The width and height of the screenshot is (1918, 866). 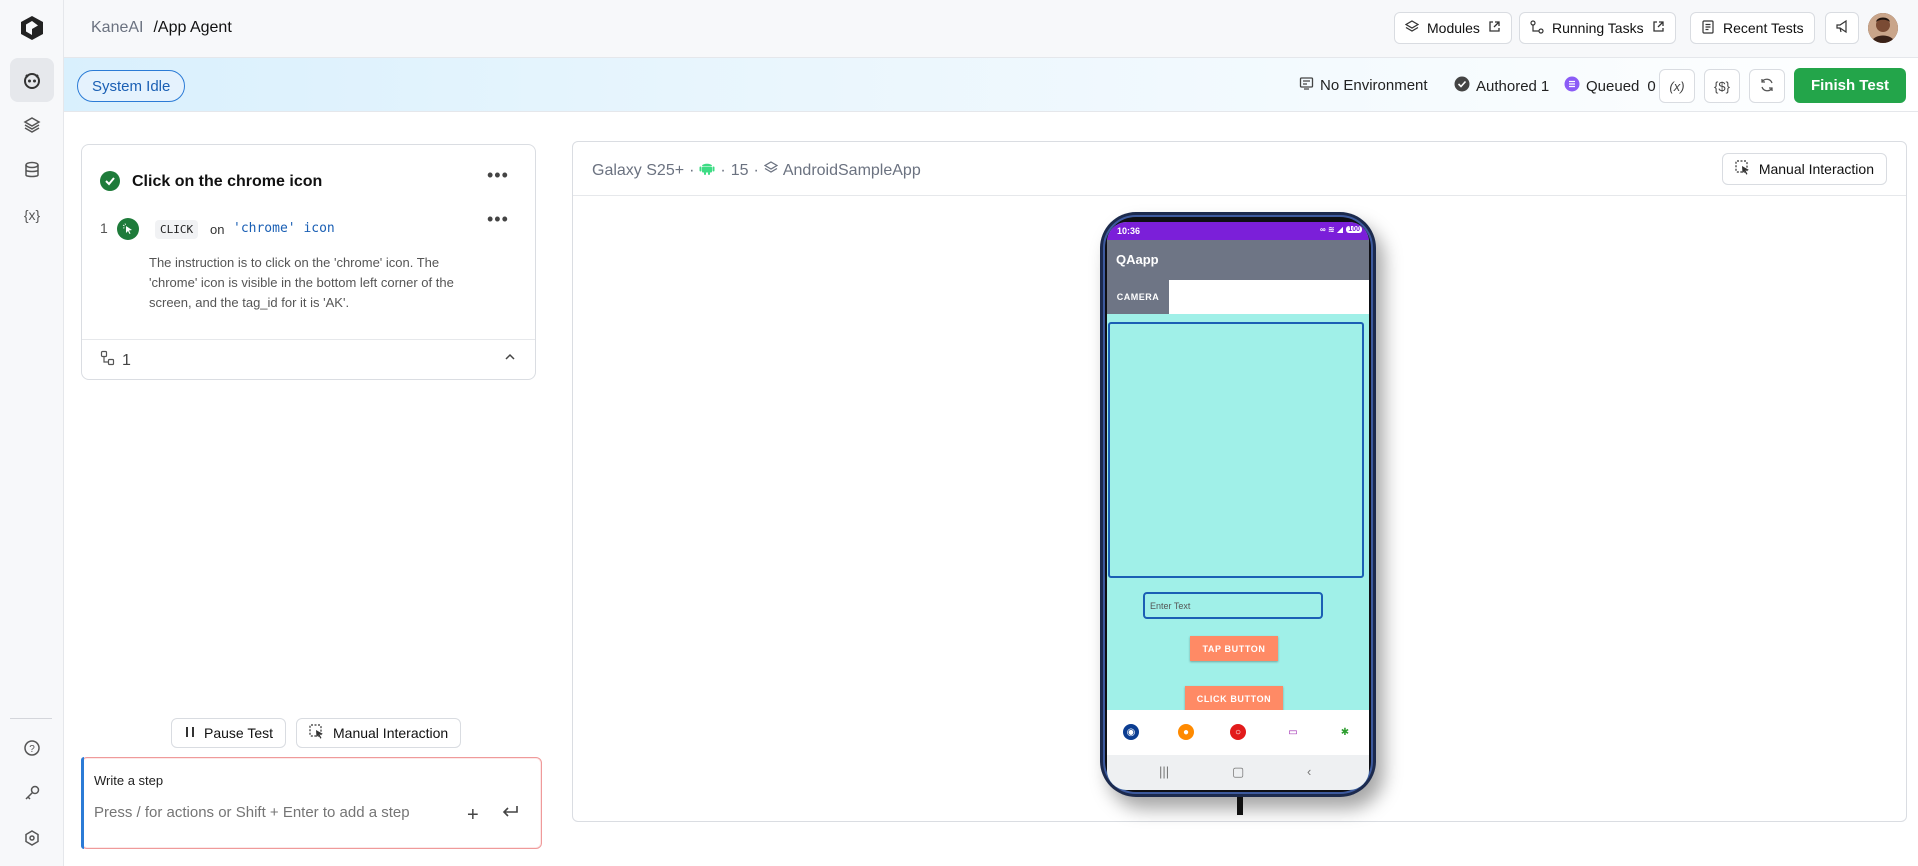 What do you see at coordinates (1763, 28) in the screenshot?
I see `recent-tests-label: Recent Tests` at bounding box center [1763, 28].